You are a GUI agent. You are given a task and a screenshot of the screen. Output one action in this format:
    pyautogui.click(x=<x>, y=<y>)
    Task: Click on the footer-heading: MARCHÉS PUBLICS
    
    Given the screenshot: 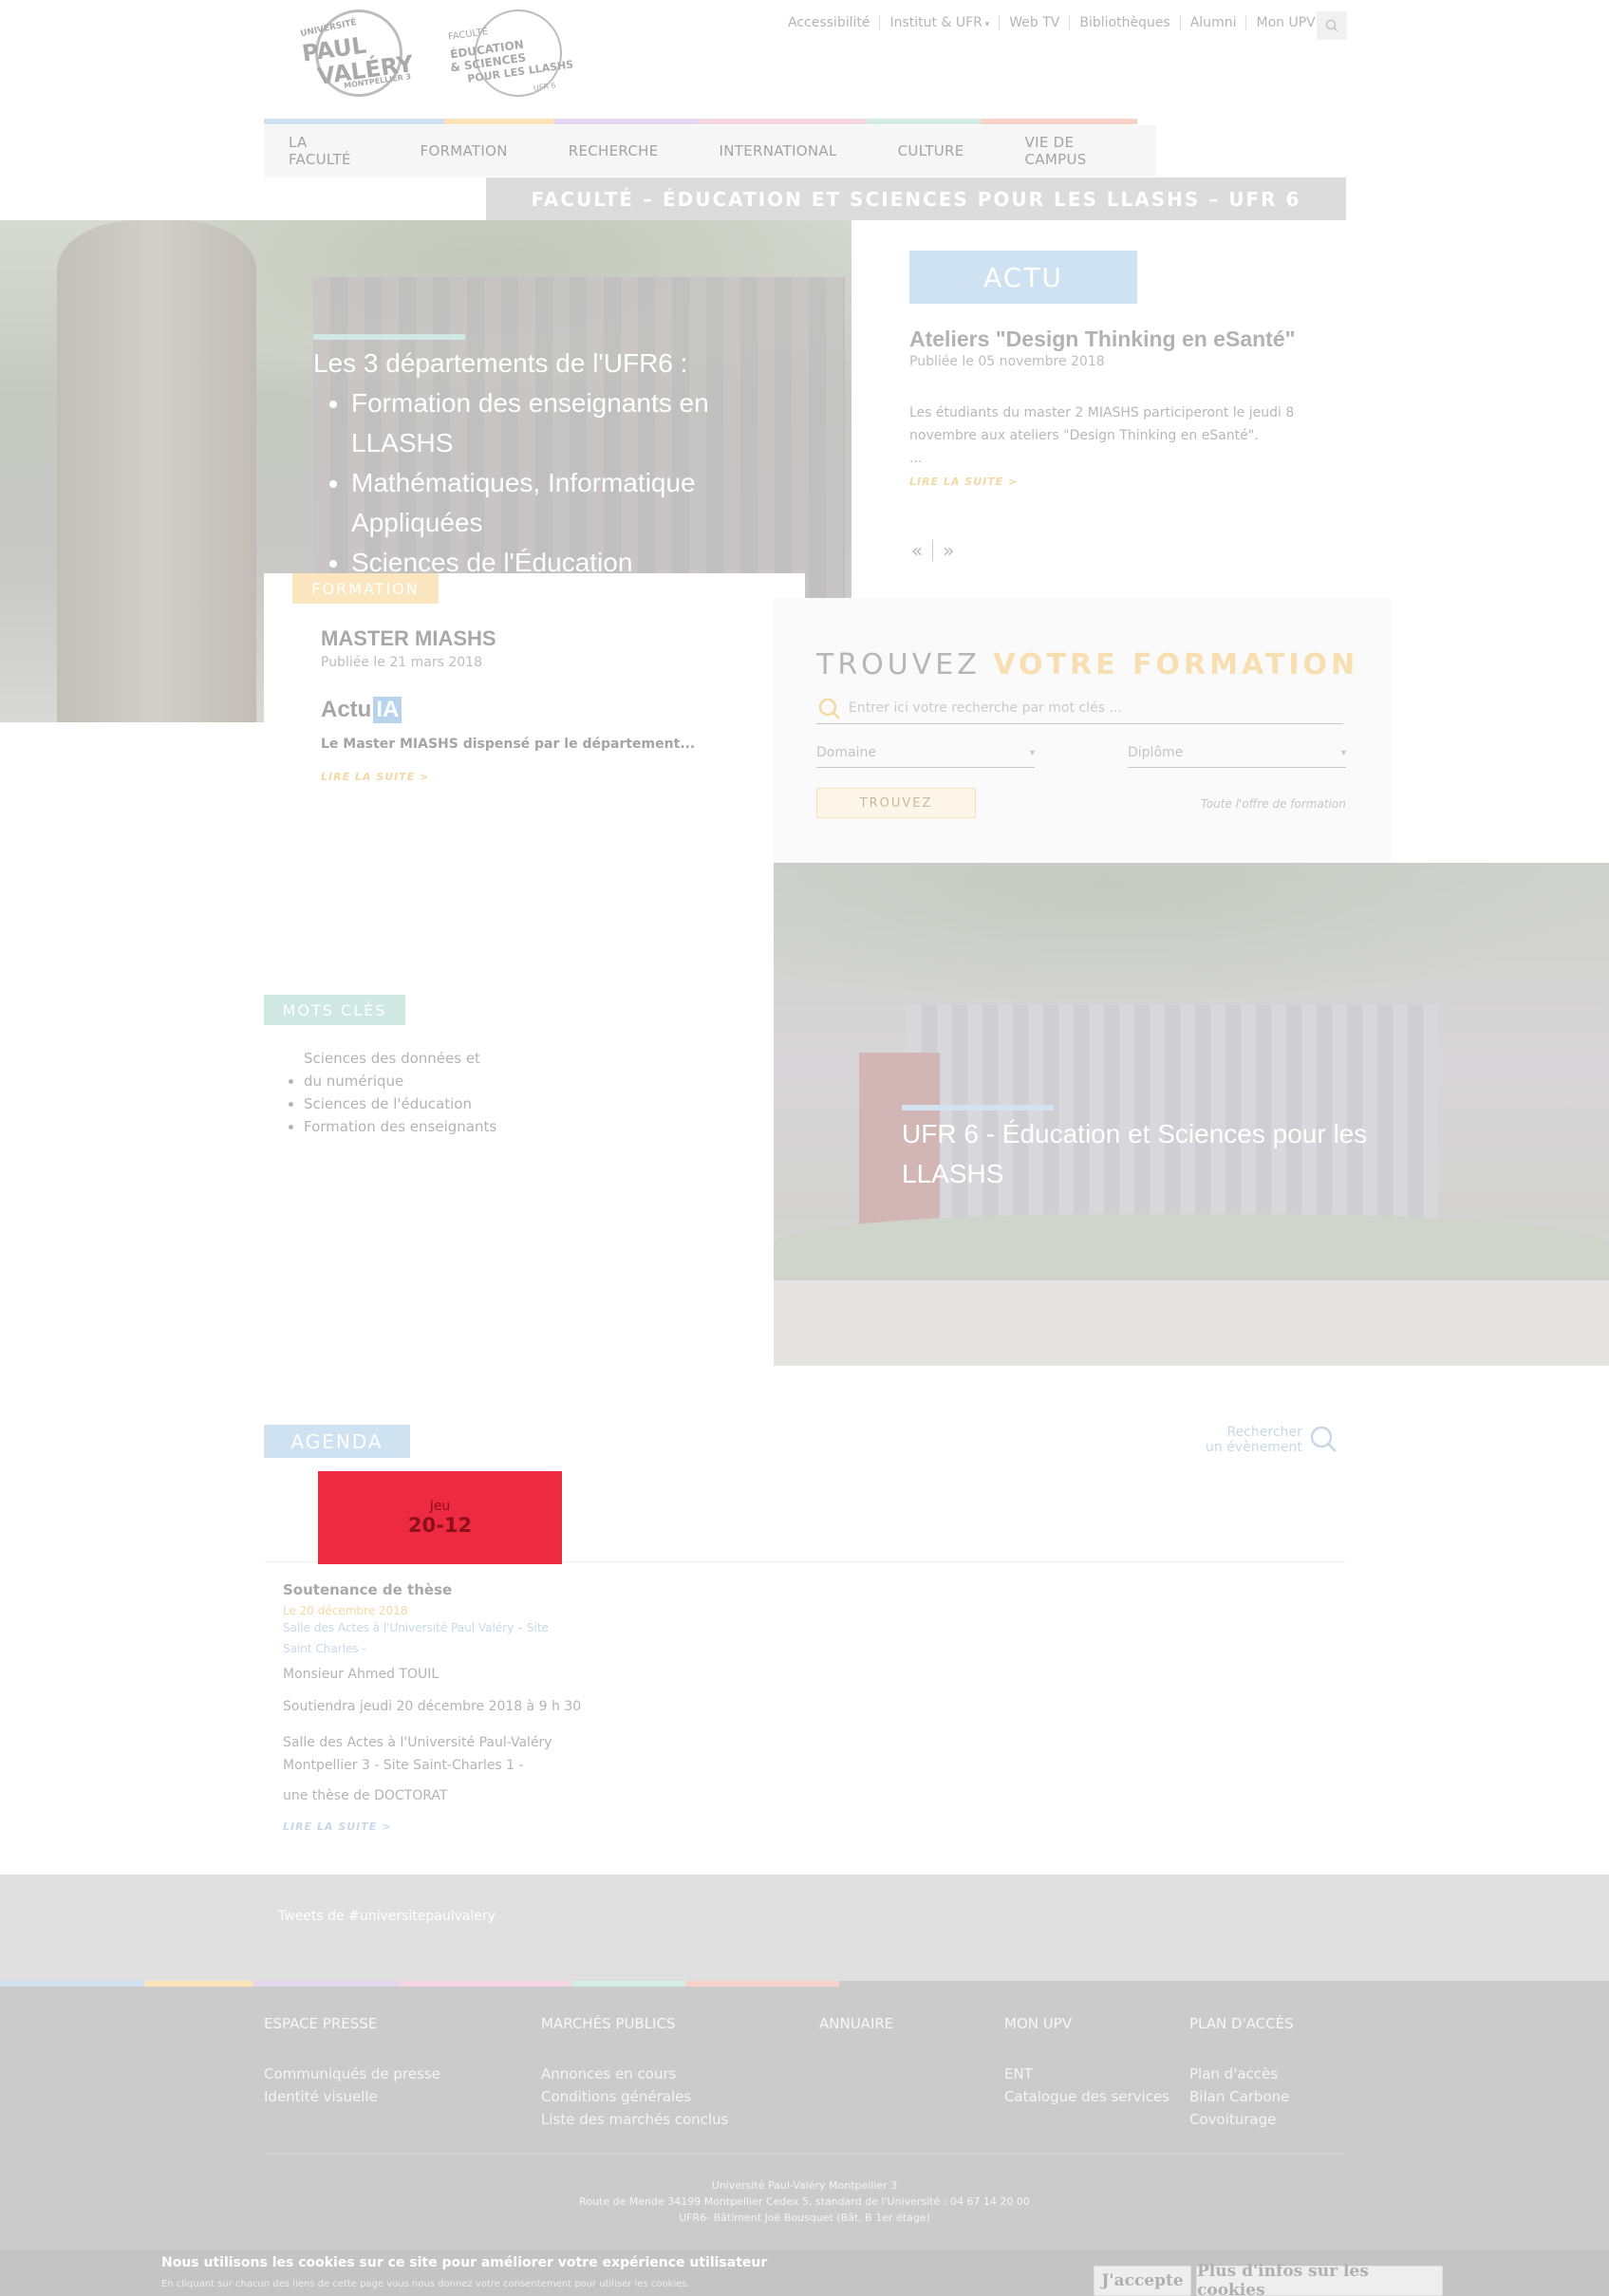 What is the action you would take?
    pyautogui.click(x=608, y=2024)
    